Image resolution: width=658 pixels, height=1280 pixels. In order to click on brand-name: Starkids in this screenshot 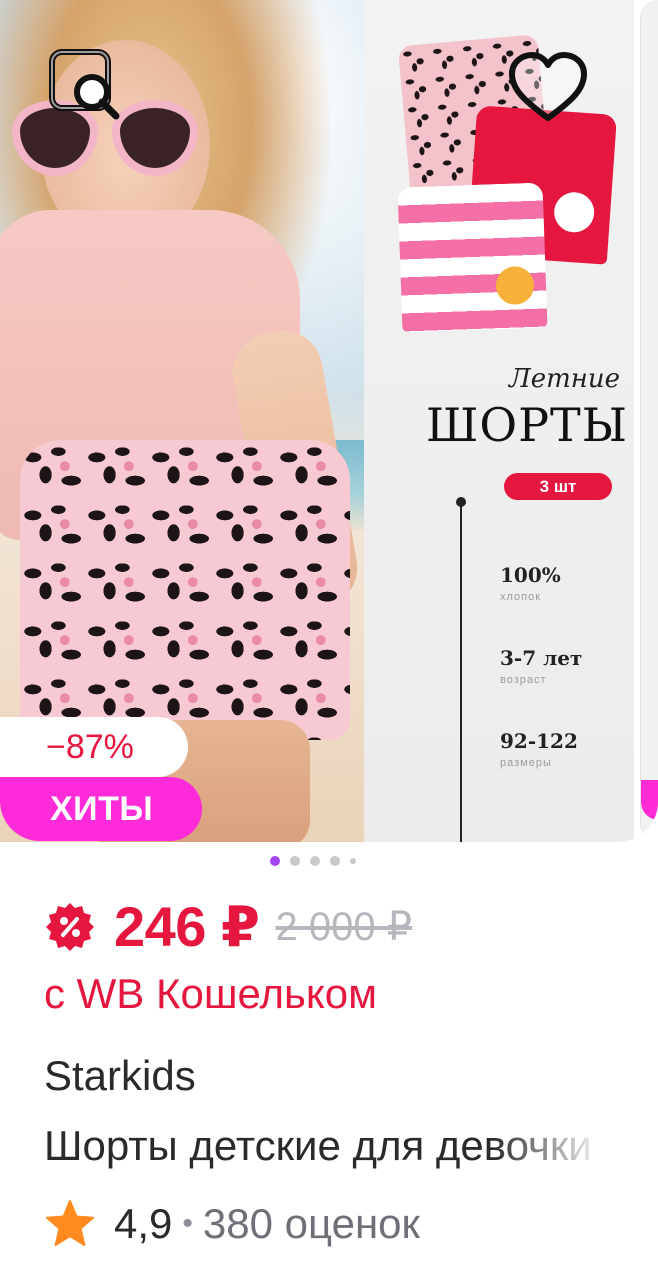, I will do `click(120, 1076)`.